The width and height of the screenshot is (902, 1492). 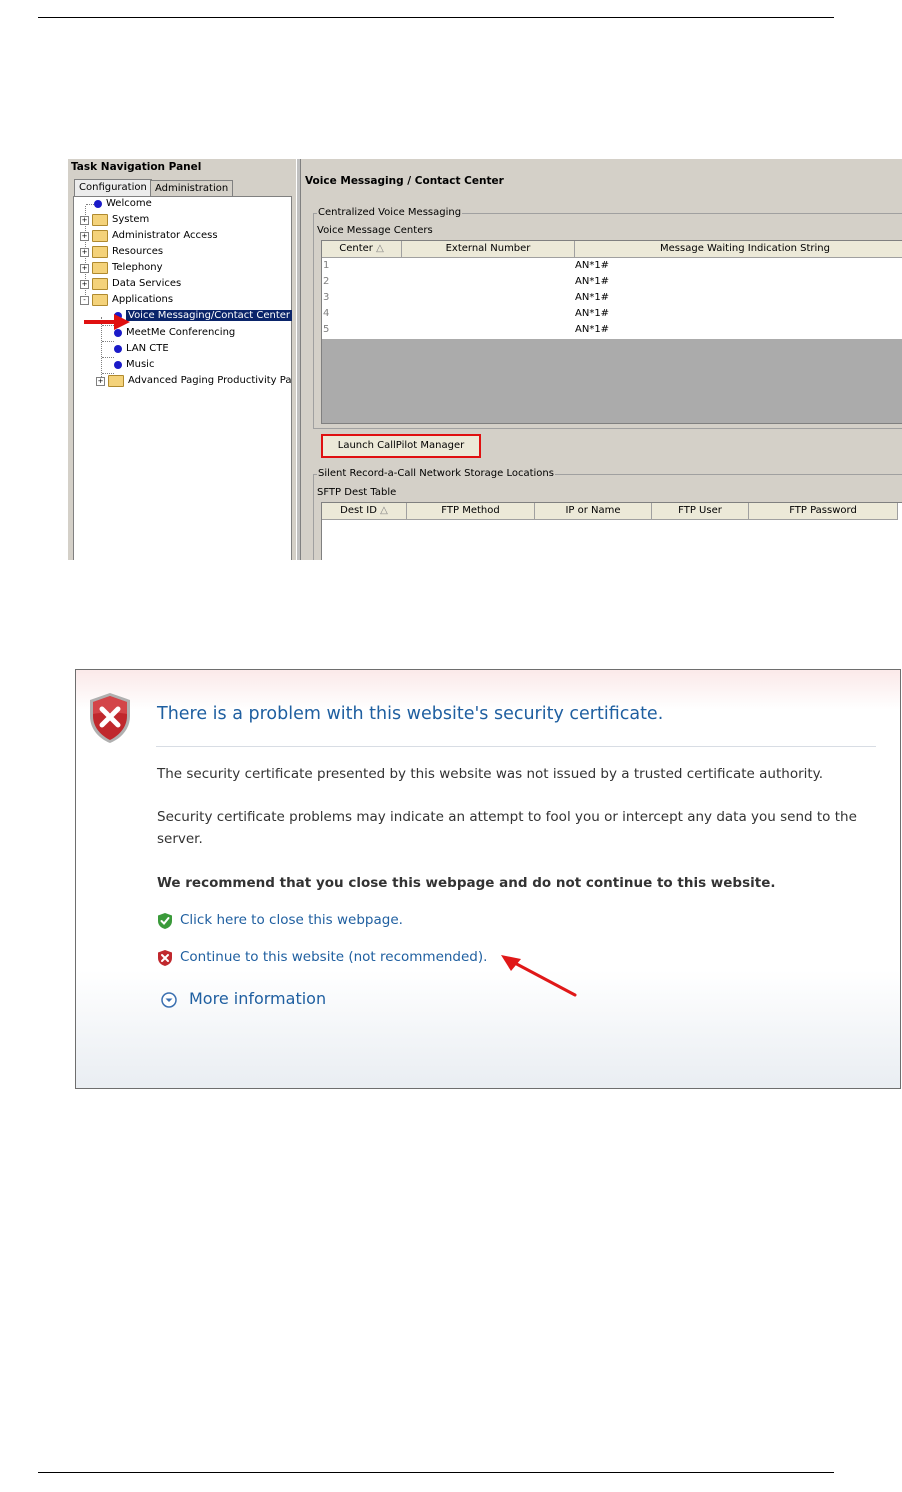 I want to click on chevron-down-circle-icon, so click(x=169, y=1000).